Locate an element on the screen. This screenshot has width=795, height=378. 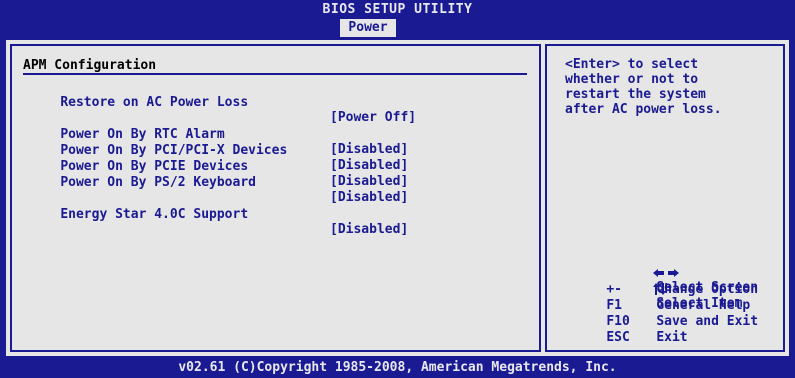
help-line: whether or not to is located at coordinates (632, 79).